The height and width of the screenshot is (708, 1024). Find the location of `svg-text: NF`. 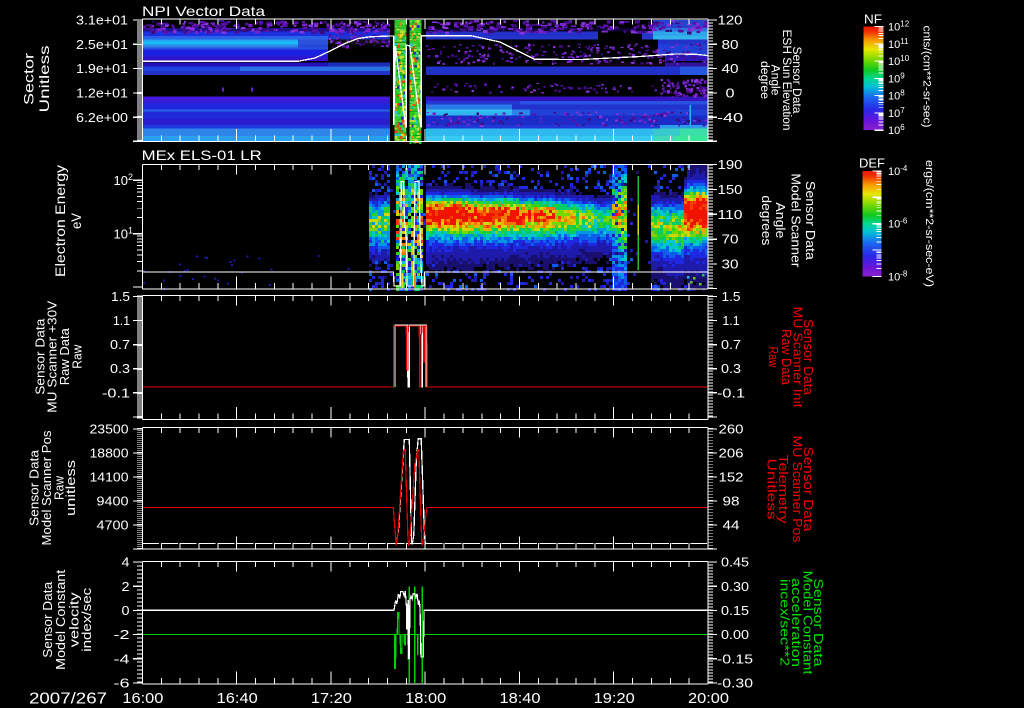

svg-text: NF is located at coordinates (873, 19).